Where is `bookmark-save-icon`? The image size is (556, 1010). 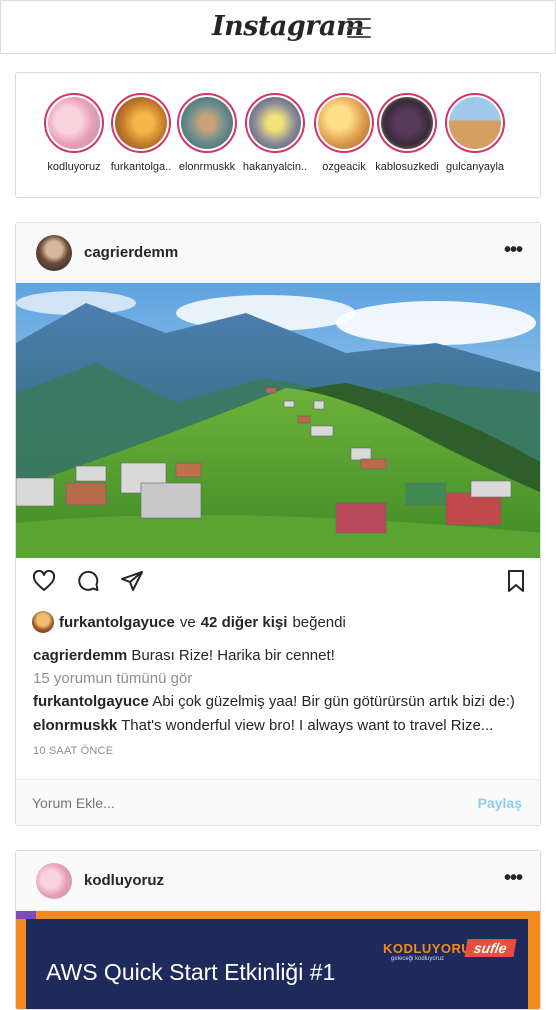
bookmark-save-icon is located at coordinates (516, 581).